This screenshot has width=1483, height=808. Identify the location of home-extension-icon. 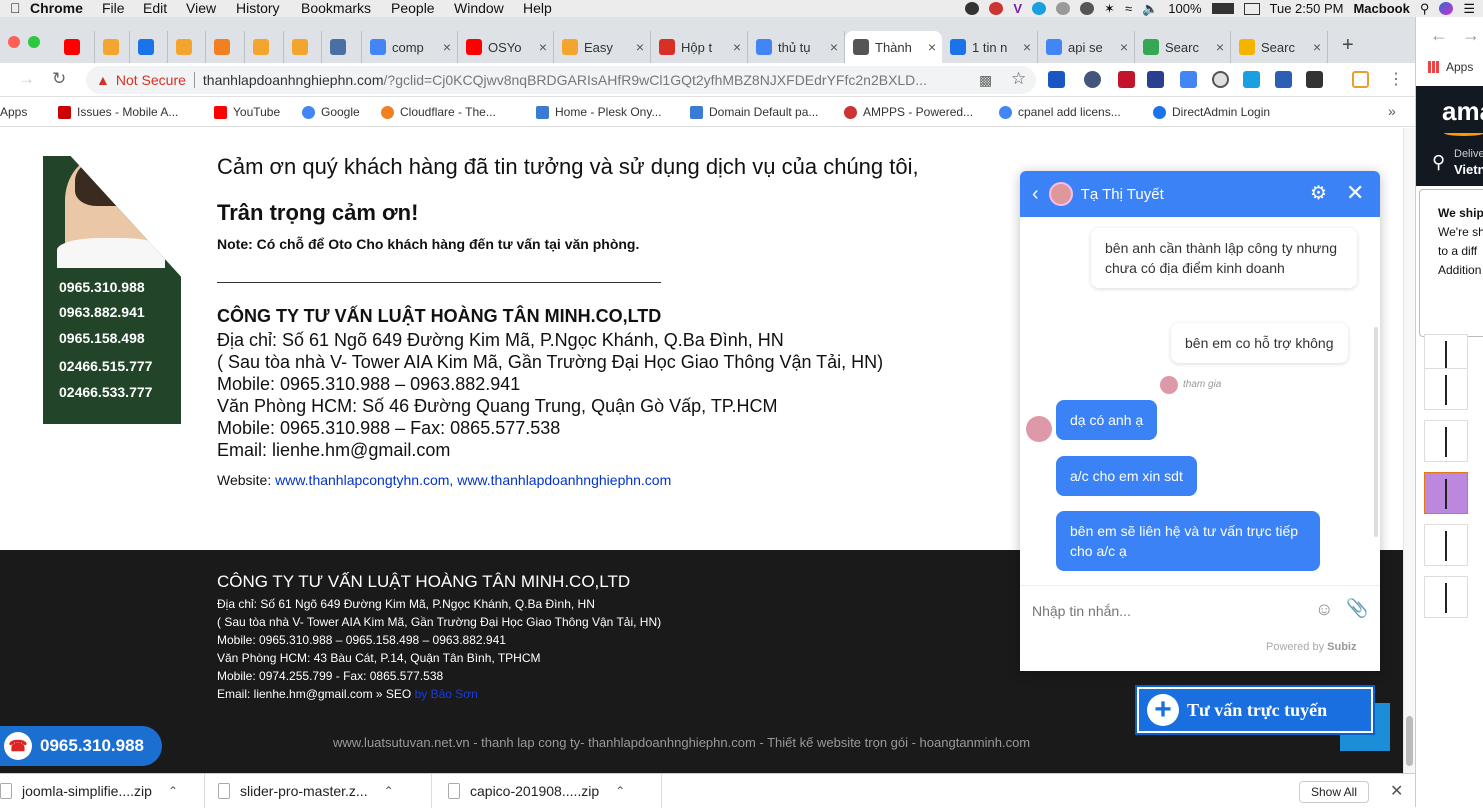
(1360, 79).